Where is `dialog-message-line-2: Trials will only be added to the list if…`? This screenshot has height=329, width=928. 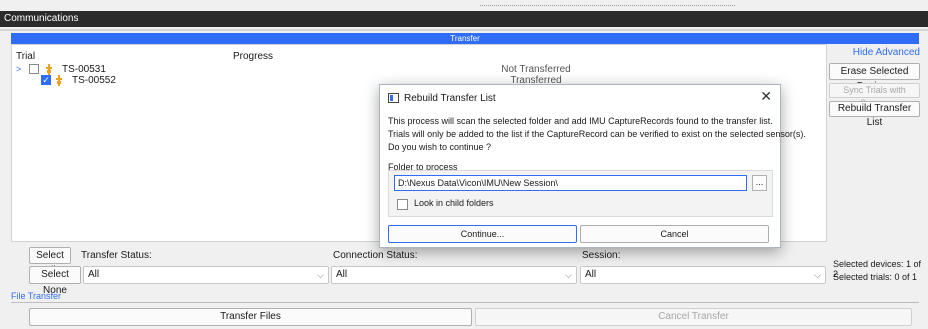
dialog-message-line-2: Trials will only be added to the list if… is located at coordinates (597, 134).